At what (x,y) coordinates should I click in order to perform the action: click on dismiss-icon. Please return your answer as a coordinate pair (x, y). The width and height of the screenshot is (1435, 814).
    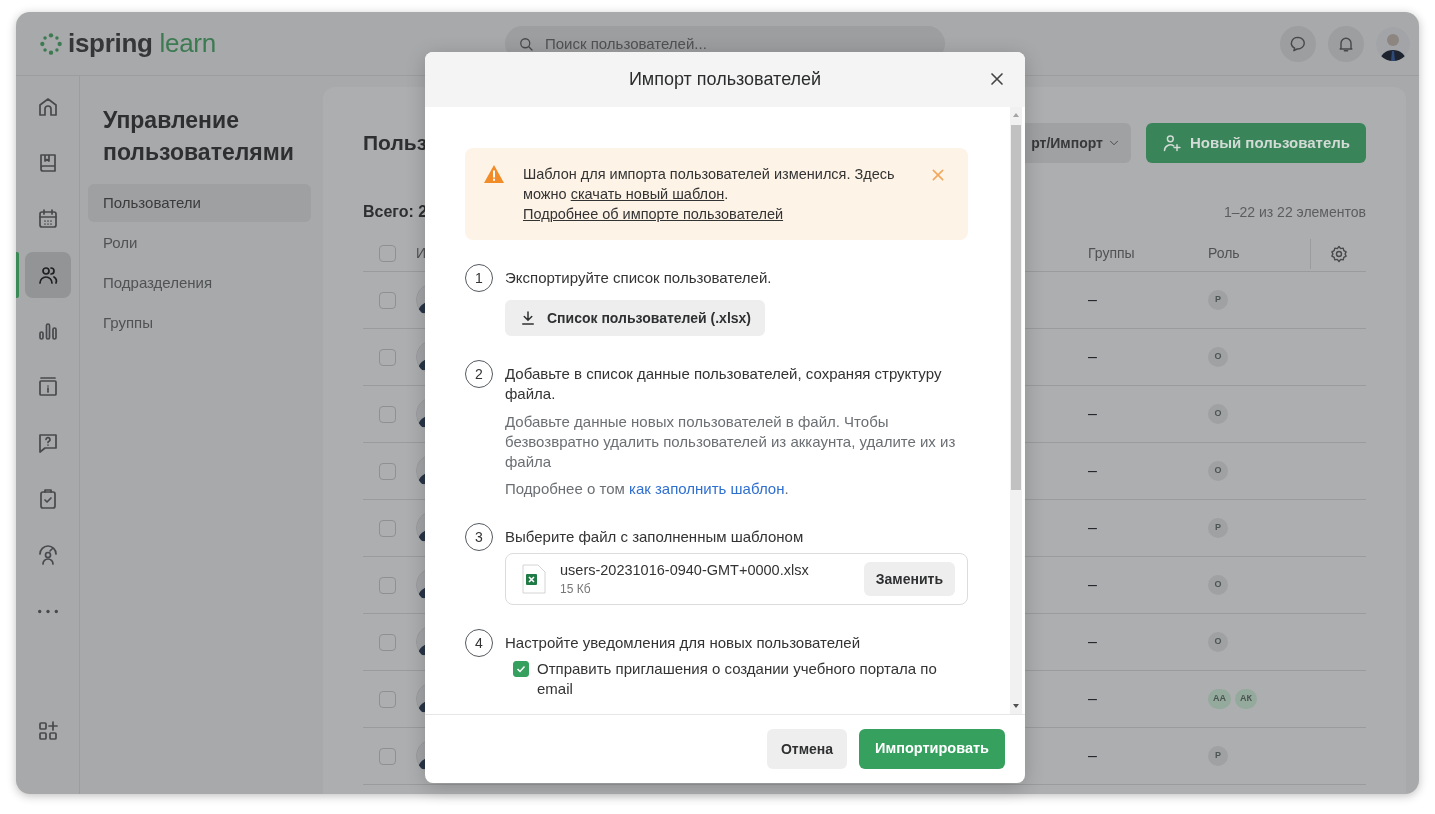
    Looking at the image, I should click on (938, 175).